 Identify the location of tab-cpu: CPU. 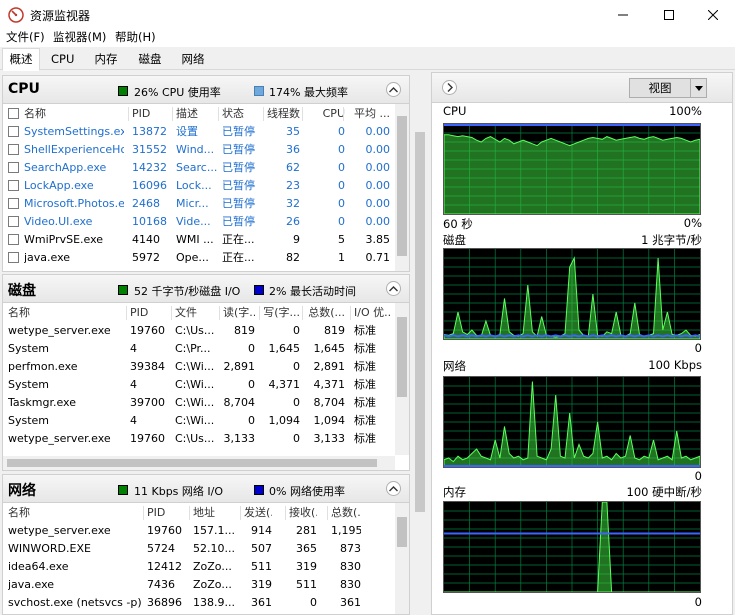
(62, 60).